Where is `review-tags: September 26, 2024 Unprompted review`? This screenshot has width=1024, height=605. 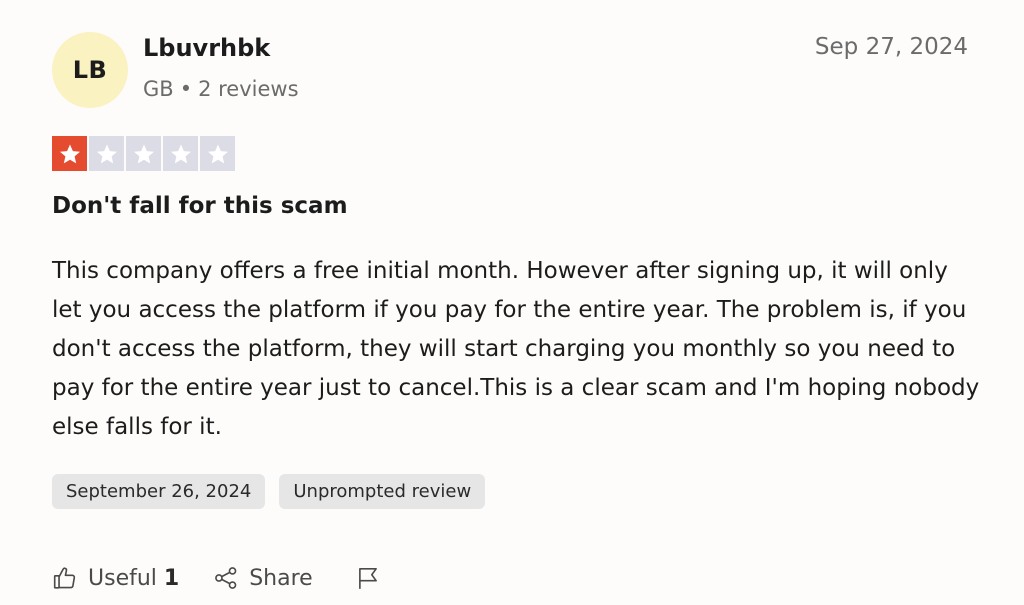 review-tags: September 26, 2024 Unprompted review is located at coordinates (269, 491).